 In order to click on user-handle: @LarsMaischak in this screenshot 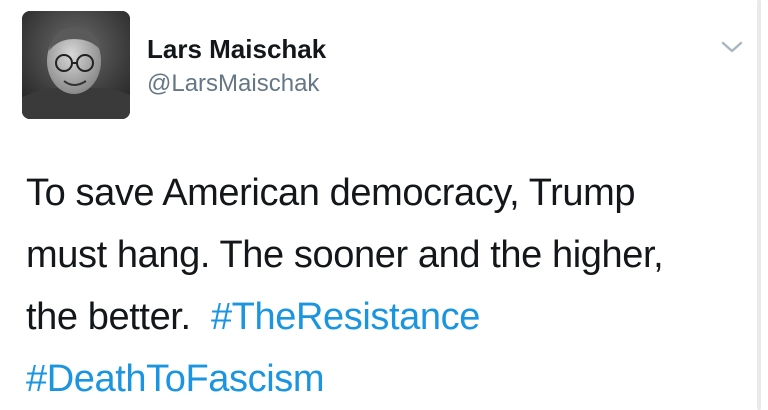, I will do `click(233, 84)`.